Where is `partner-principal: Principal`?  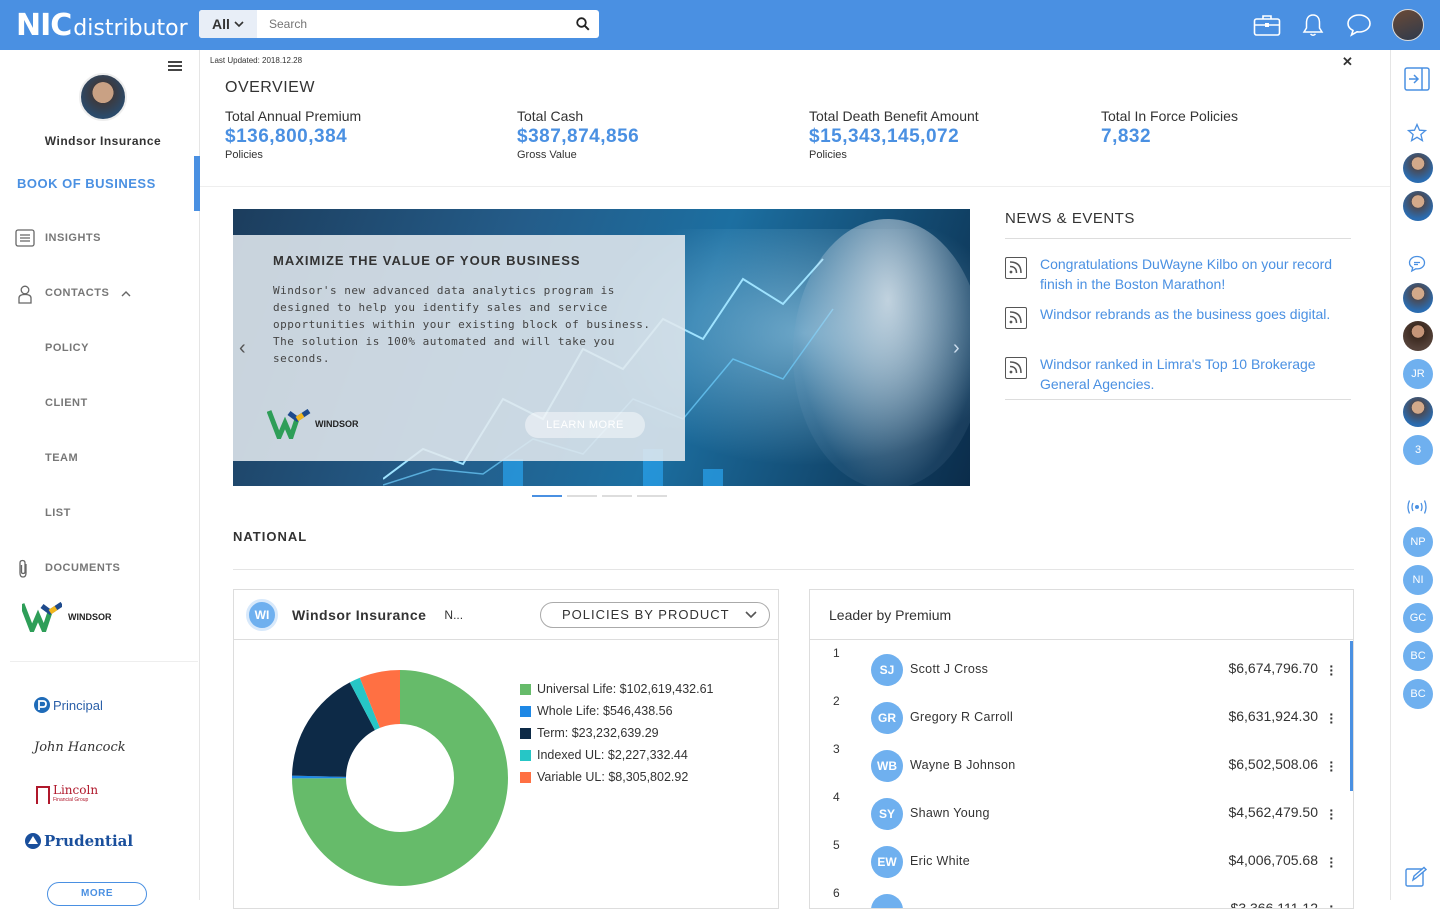 partner-principal: Principal is located at coordinates (68, 705).